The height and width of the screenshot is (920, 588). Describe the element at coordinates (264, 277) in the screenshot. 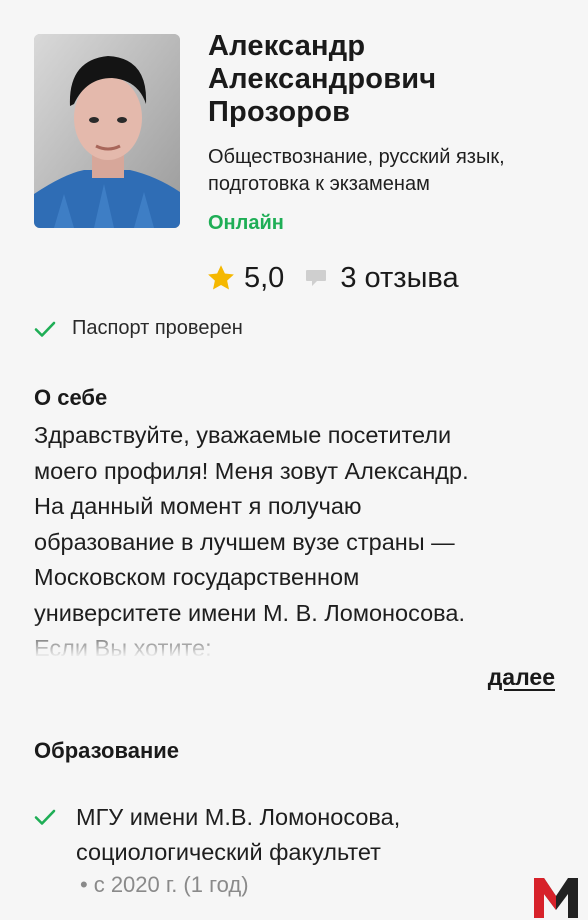

I see `rating-value: 5,0` at that location.